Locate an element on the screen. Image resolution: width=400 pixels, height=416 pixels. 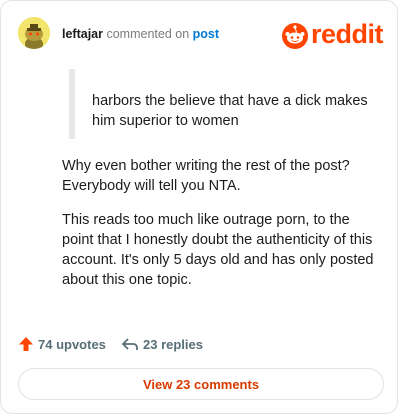
username: leftajar is located at coordinates (82, 34).